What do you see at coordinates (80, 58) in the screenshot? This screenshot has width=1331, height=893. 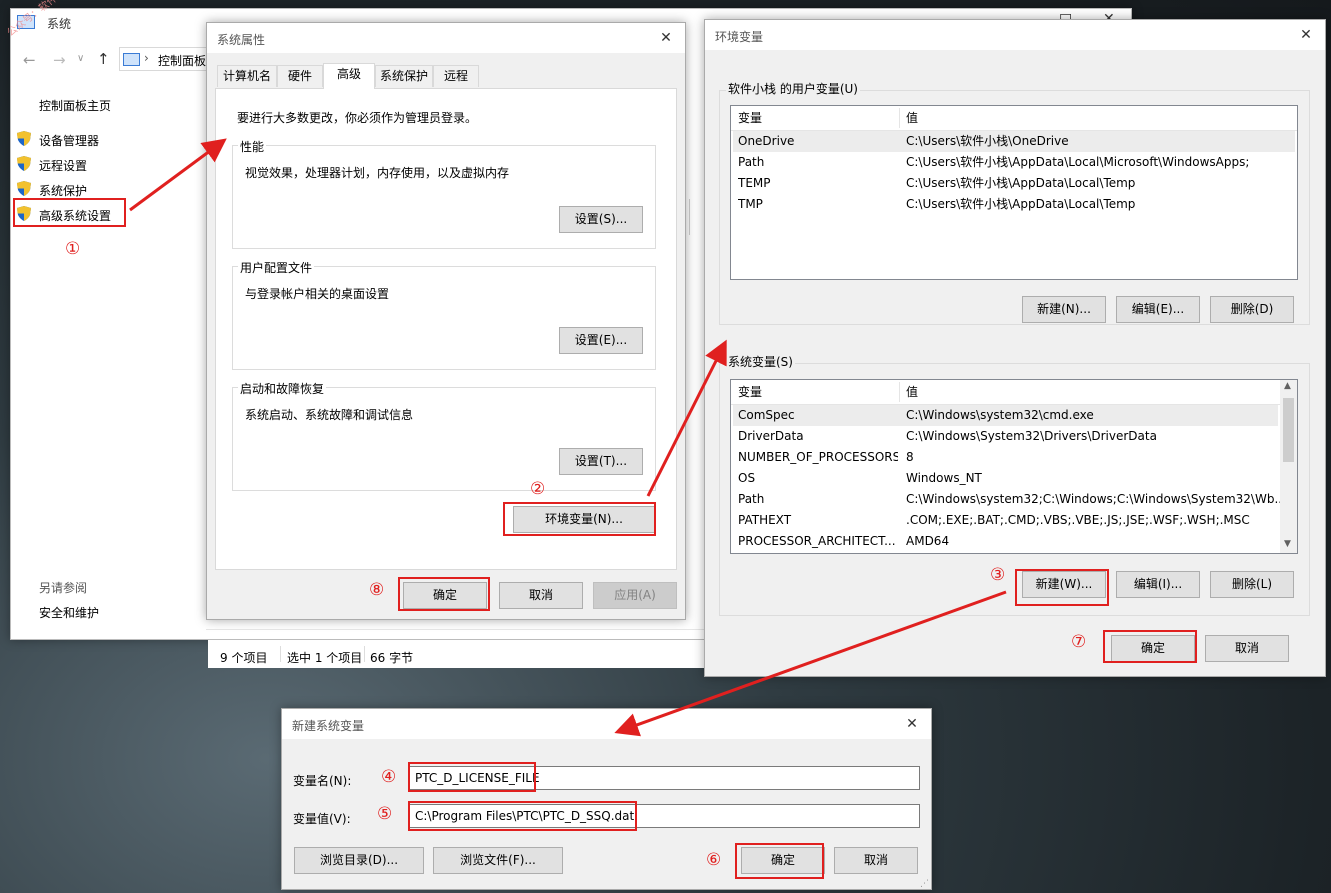 I see `history-chevron-icon: ∨` at bounding box center [80, 58].